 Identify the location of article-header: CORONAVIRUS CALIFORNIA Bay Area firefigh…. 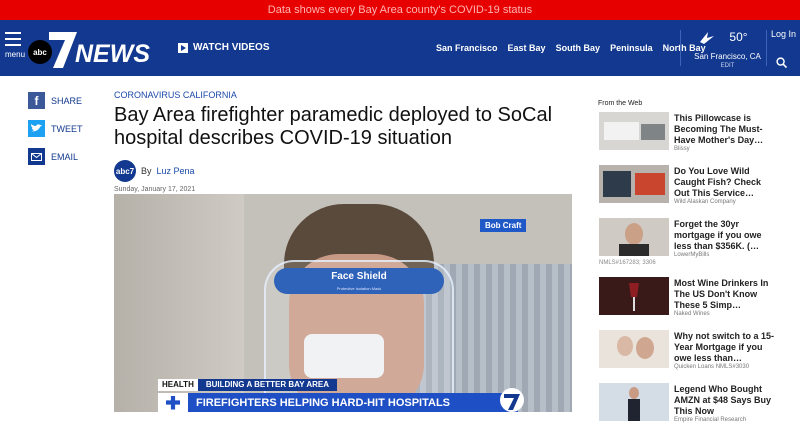
(344, 141).